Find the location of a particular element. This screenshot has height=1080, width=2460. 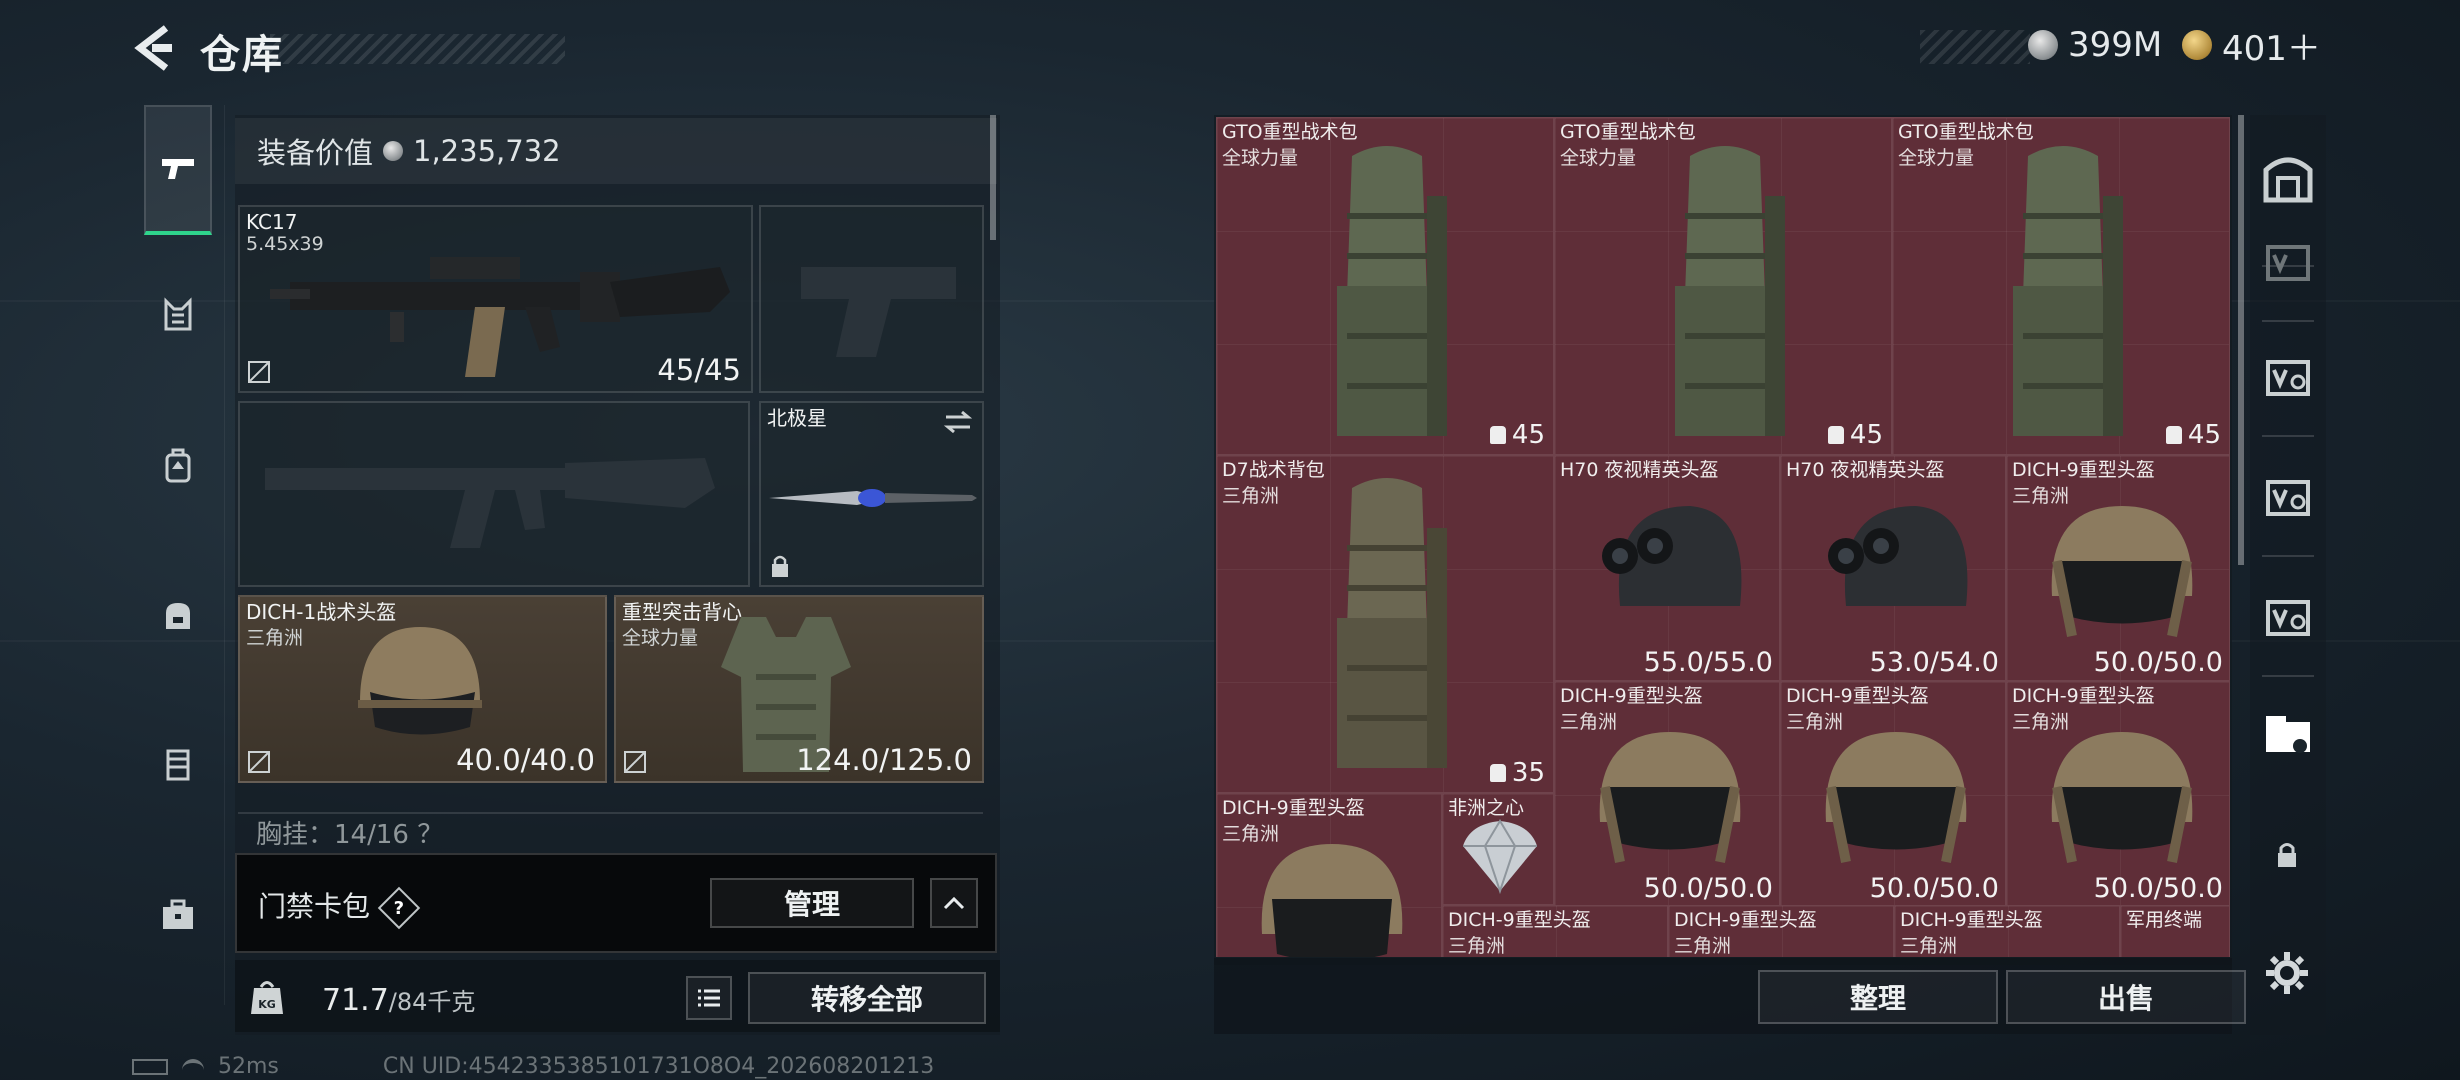

stash-item: 非洲之心 is located at coordinates (1498, 849).